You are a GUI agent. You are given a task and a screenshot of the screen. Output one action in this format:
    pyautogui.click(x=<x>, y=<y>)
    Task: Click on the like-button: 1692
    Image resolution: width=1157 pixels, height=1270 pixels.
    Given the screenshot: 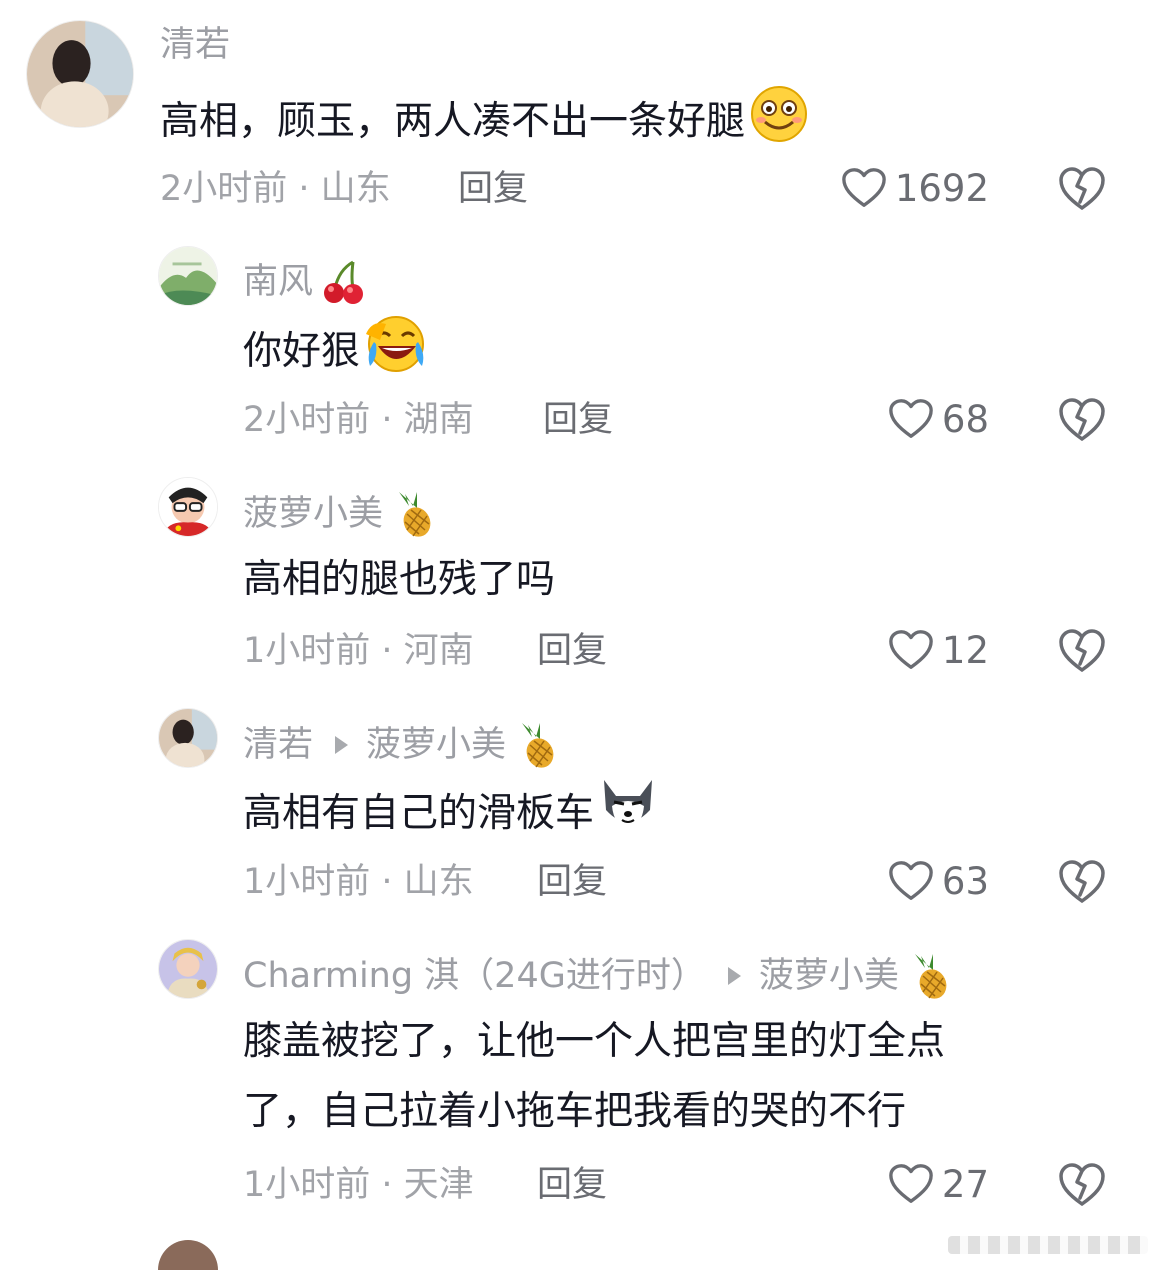 What is the action you would take?
    pyautogui.click(x=915, y=188)
    